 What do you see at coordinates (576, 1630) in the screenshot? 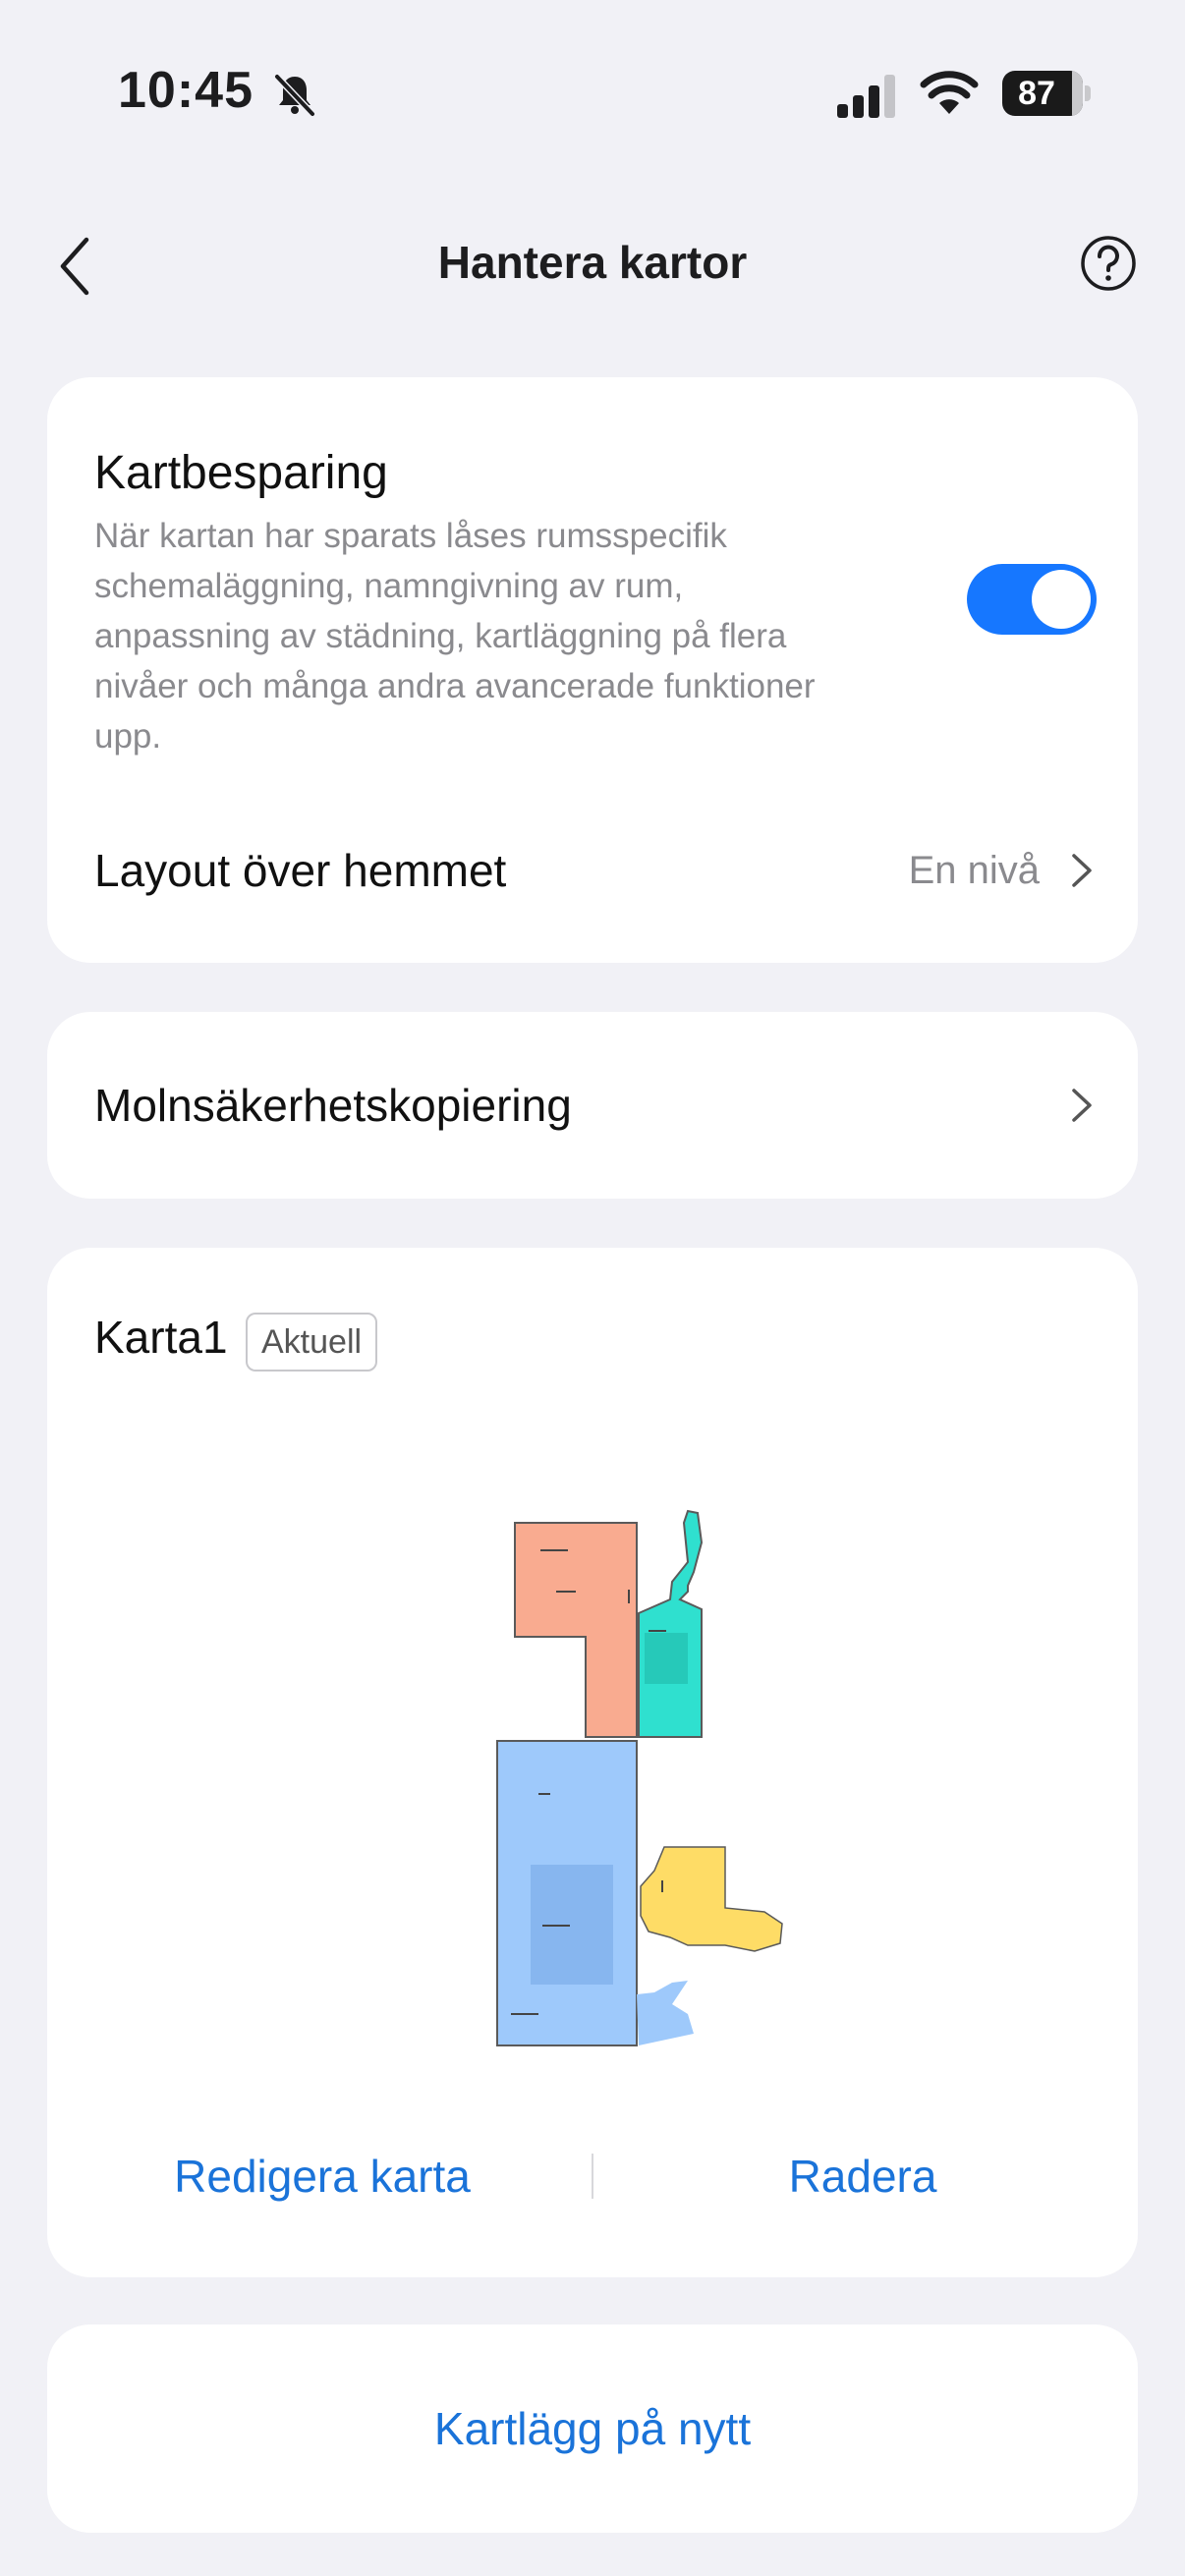
I see `room-salmon` at bounding box center [576, 1630].